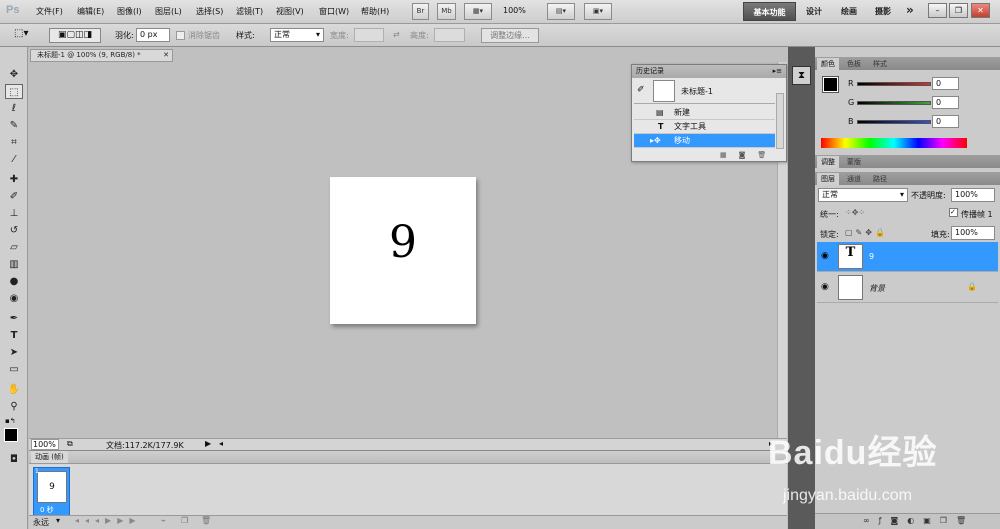 This screenshot has height=529, width=1000. Describe the element at coordinates (184, 520) in the screenshot. I see `new-frame-icon: ❐` at that location.